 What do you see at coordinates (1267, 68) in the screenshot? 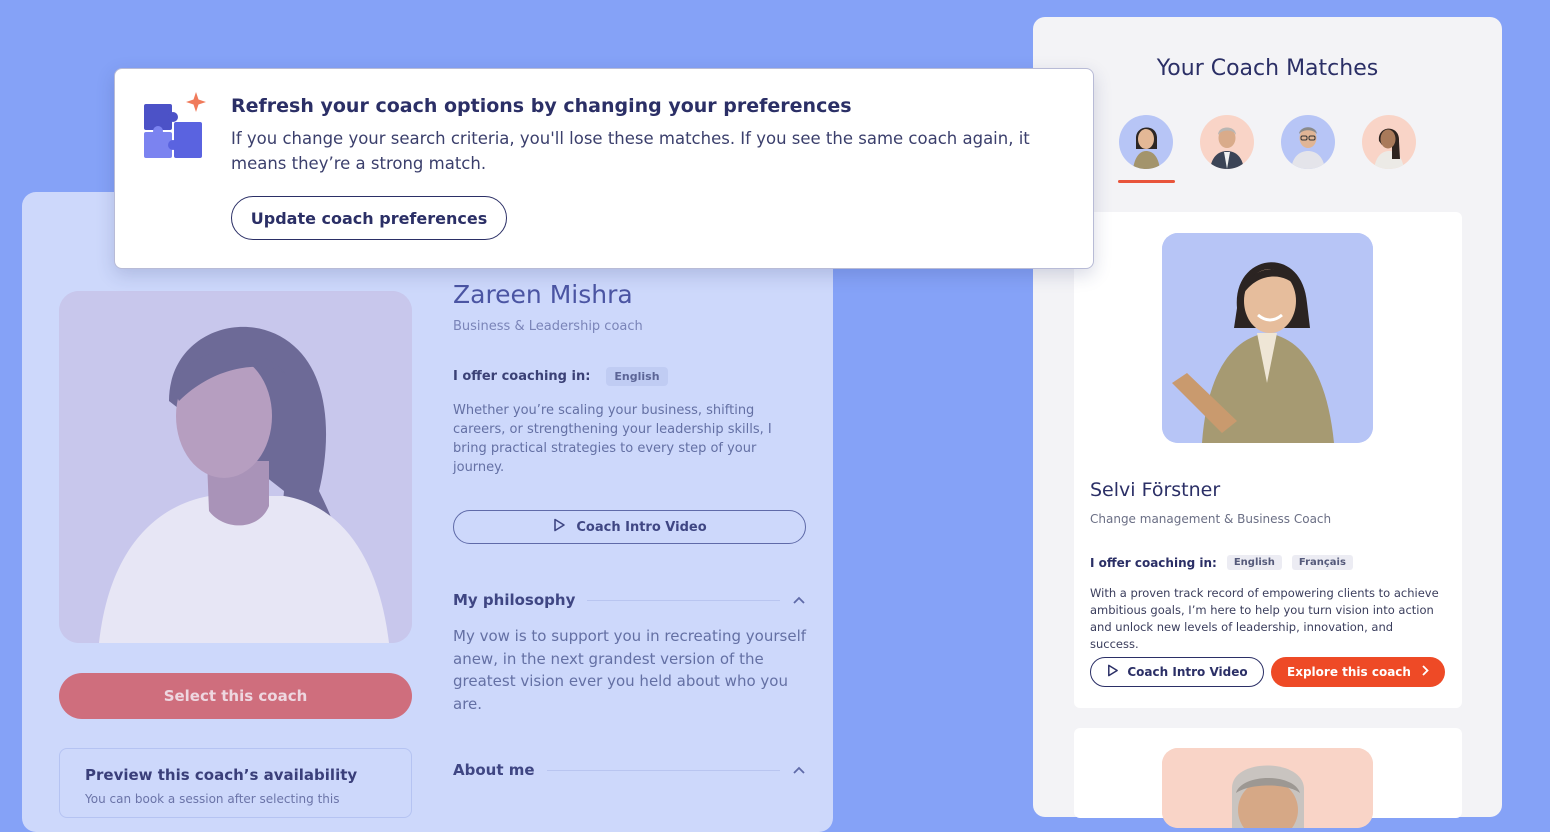
I see `matches-title: Your Coach Matches` at bounding box center [1267, 68].